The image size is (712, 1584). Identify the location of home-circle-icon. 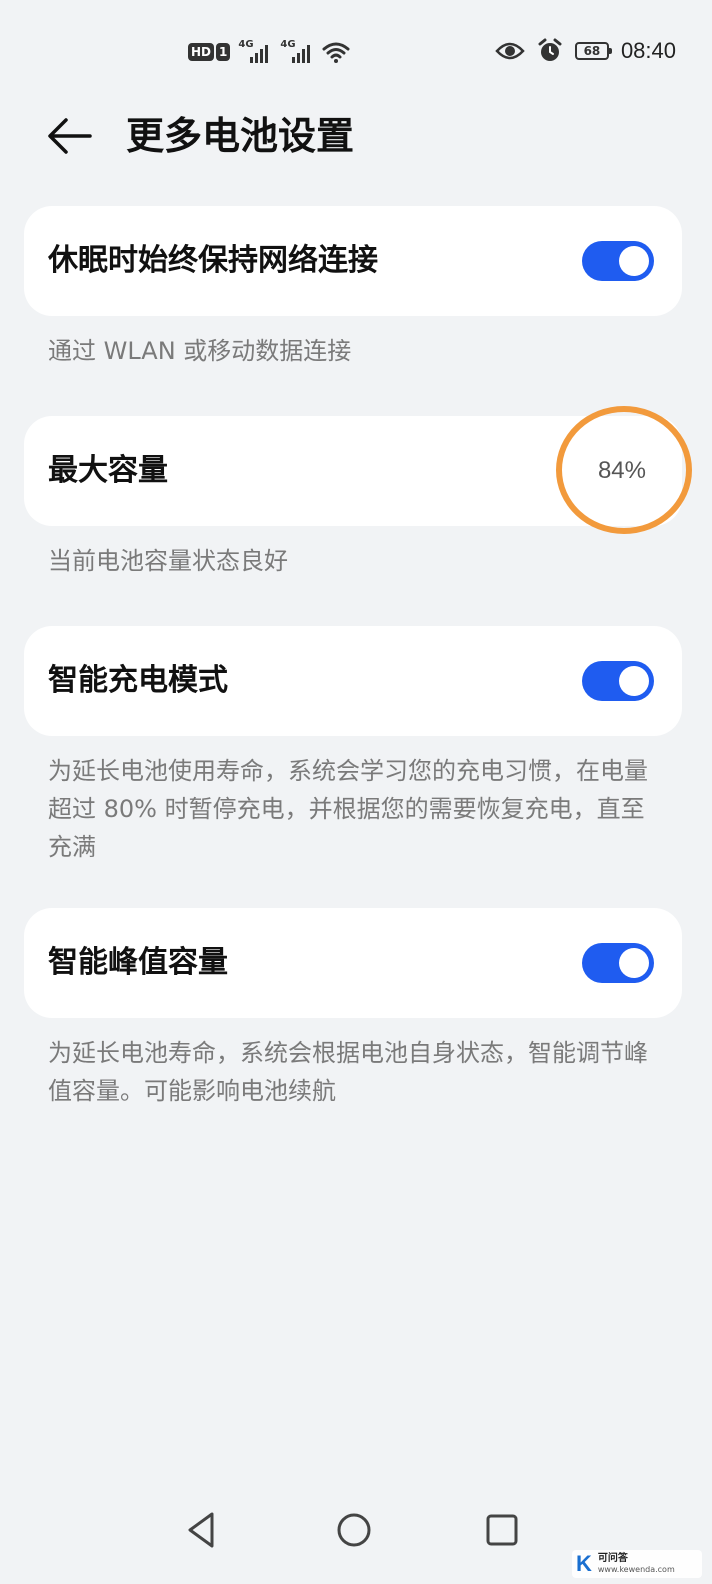
(354, 1530).